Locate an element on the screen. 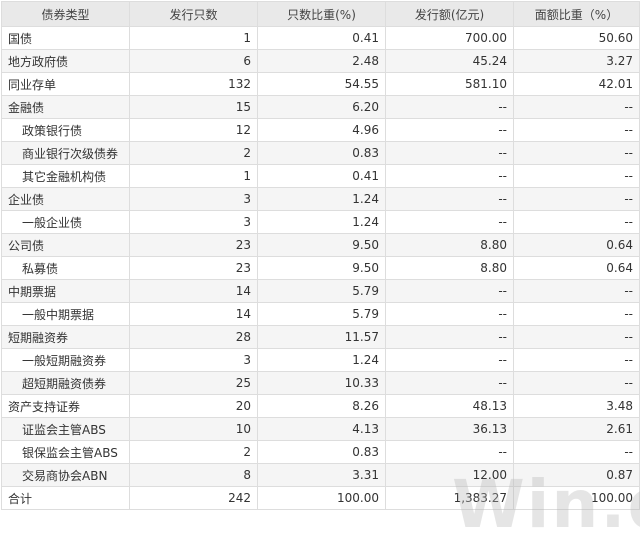 The image size is (640, 549). cell-count-share: 4.96 is located at coordinates (321, 130).